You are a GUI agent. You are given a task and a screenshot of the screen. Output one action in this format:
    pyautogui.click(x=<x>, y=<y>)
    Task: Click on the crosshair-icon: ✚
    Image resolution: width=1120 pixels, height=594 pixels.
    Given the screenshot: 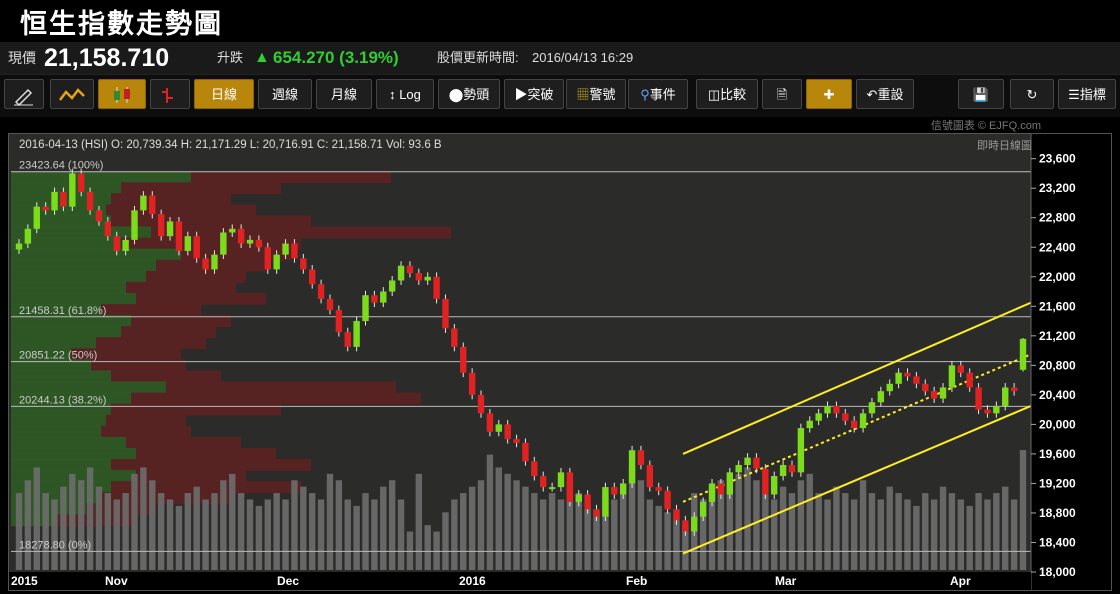 What is the action you would take?
    pyautogui.click(x=829, y=94)
    